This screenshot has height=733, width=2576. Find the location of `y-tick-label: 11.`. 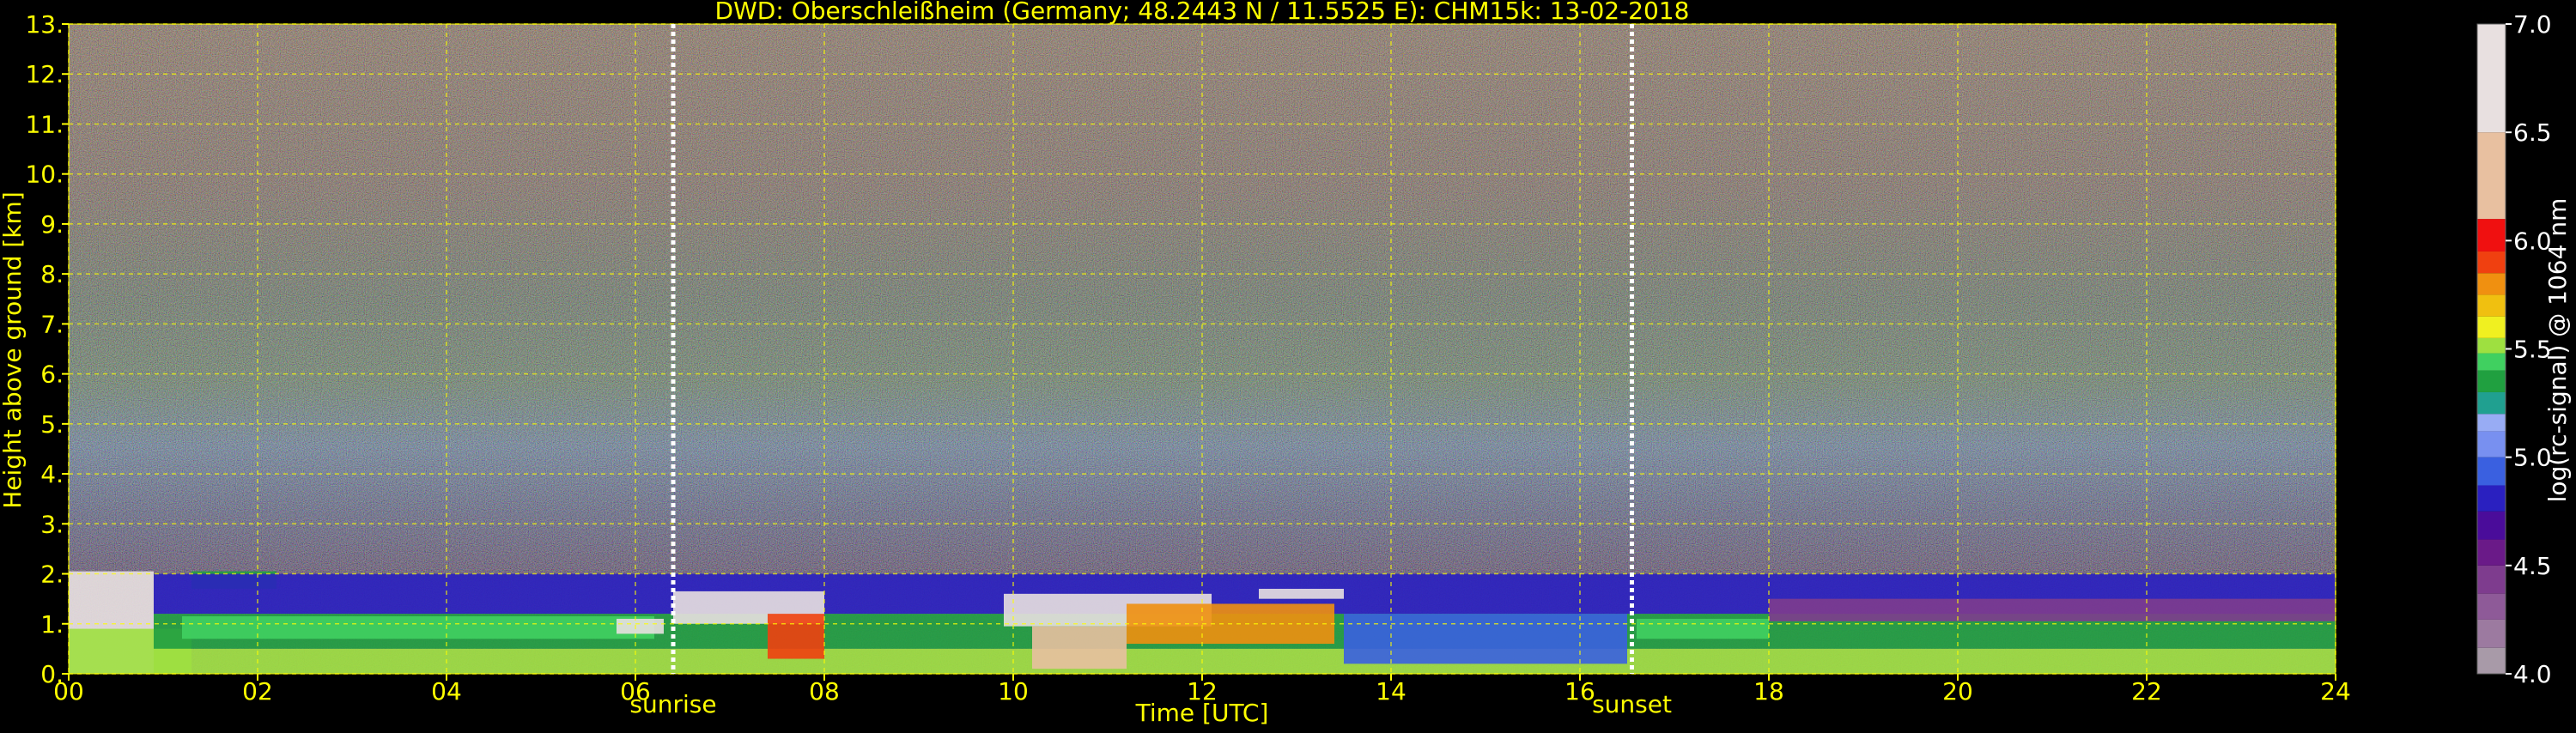

y-tick-label: 11. is located at coordinates (44, 124).